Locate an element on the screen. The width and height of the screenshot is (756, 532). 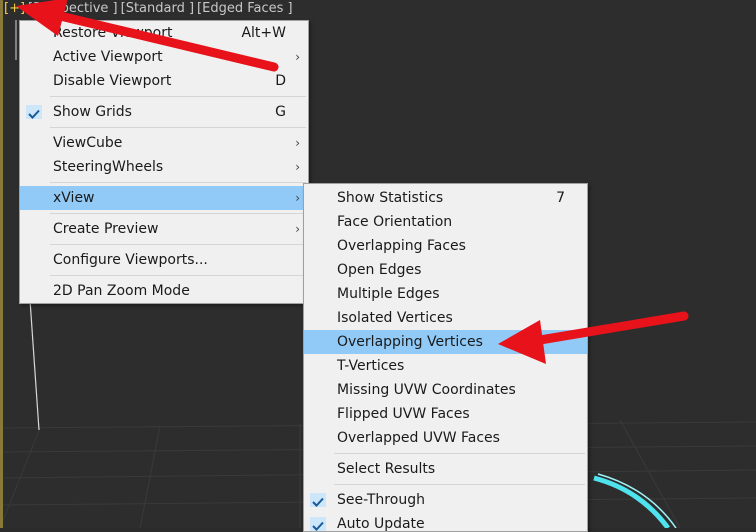
shortcut-label: 7 is located at coordinates (560, 198).